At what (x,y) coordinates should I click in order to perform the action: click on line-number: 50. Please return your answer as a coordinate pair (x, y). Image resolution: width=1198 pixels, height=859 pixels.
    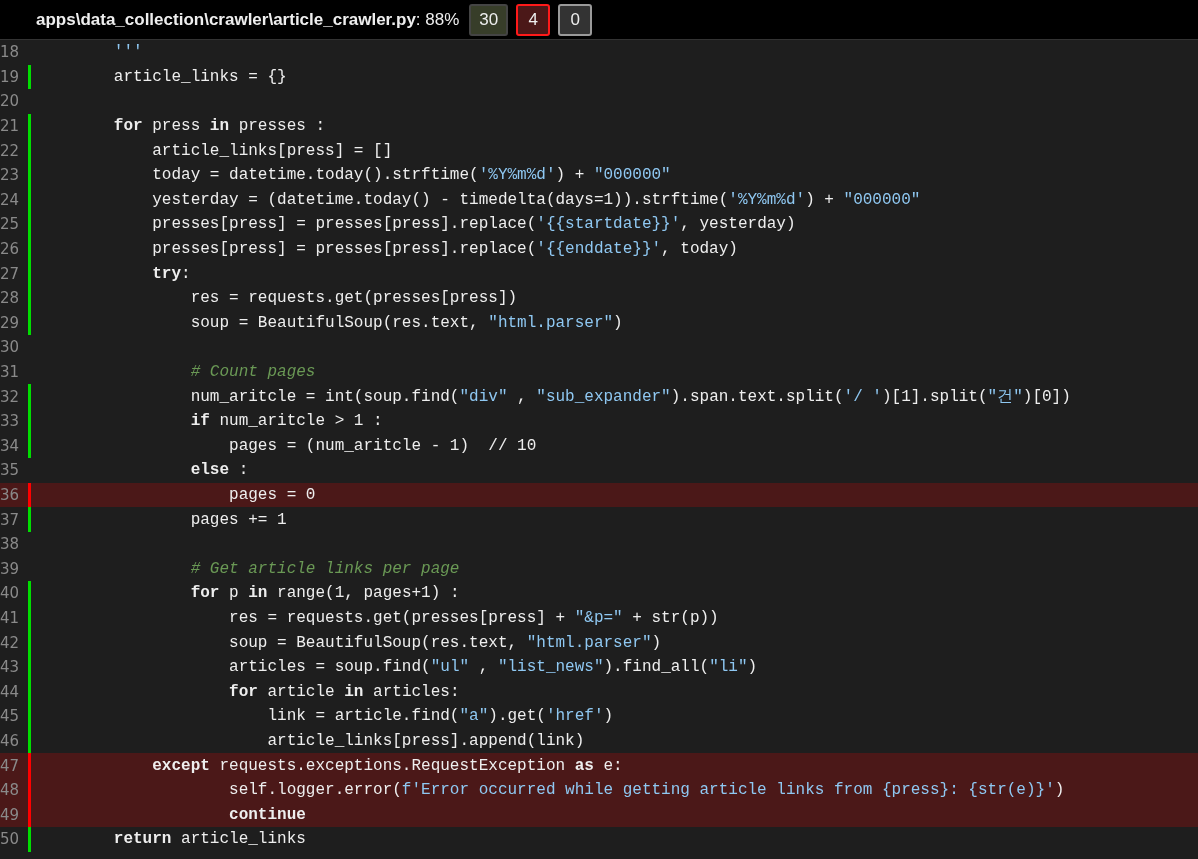
    Looking at the image, I should click on (10, 839).